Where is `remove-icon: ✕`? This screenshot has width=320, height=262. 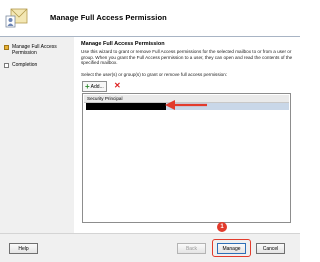 remove-icon: ✕ is located at coordinates (117, 85).